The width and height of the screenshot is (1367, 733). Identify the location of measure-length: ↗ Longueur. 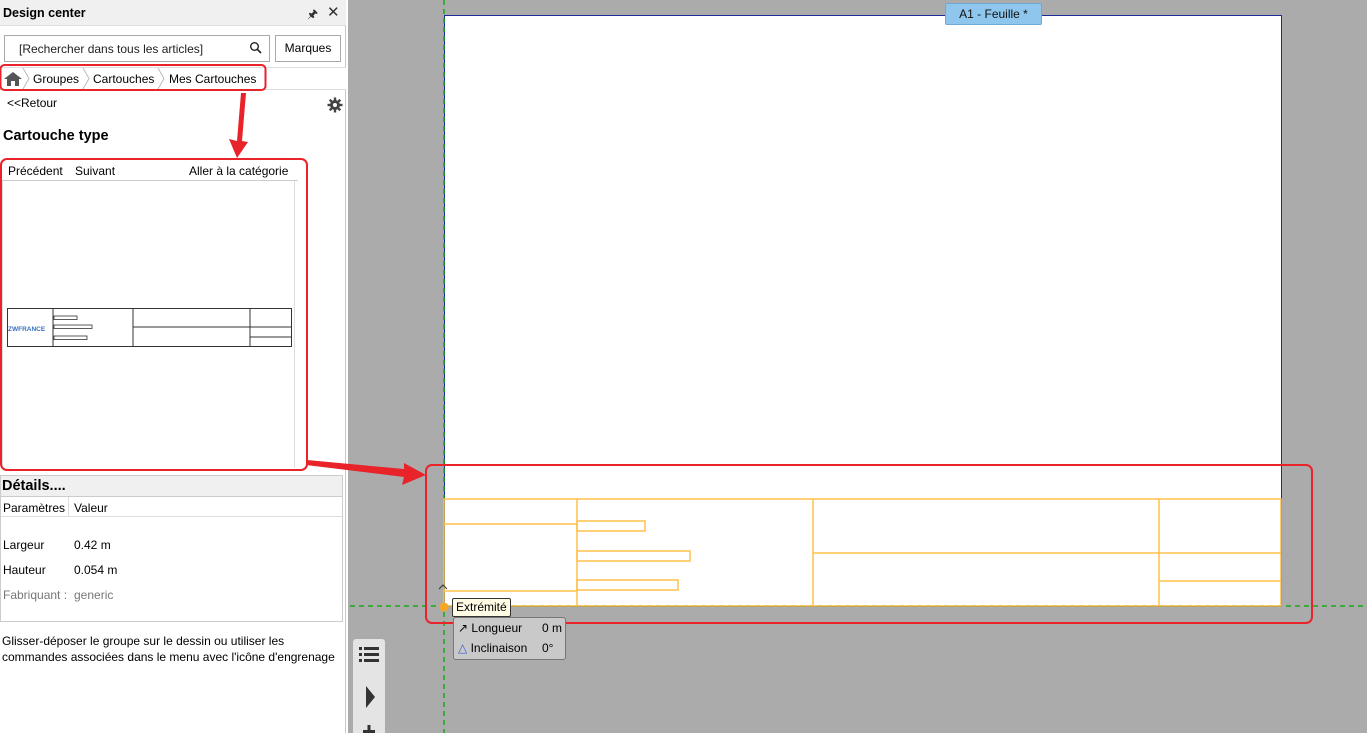
(490, 628).